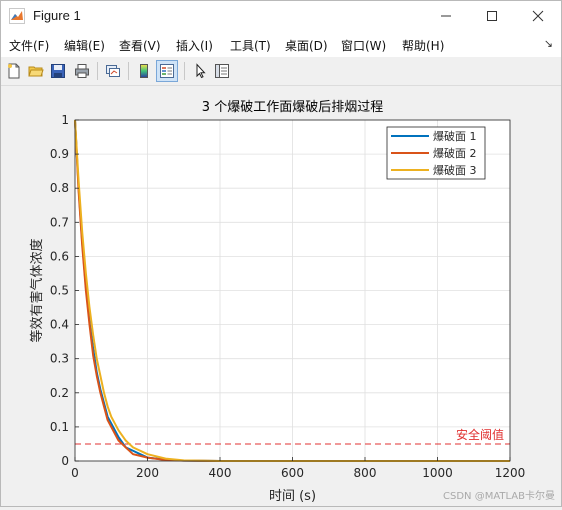 Image resolution: width=562 pixels, height=510 pixels. Describe the element at coordinates (363, 45) in the screenshot. I see `menu-window: 窗口(W)` at that location.